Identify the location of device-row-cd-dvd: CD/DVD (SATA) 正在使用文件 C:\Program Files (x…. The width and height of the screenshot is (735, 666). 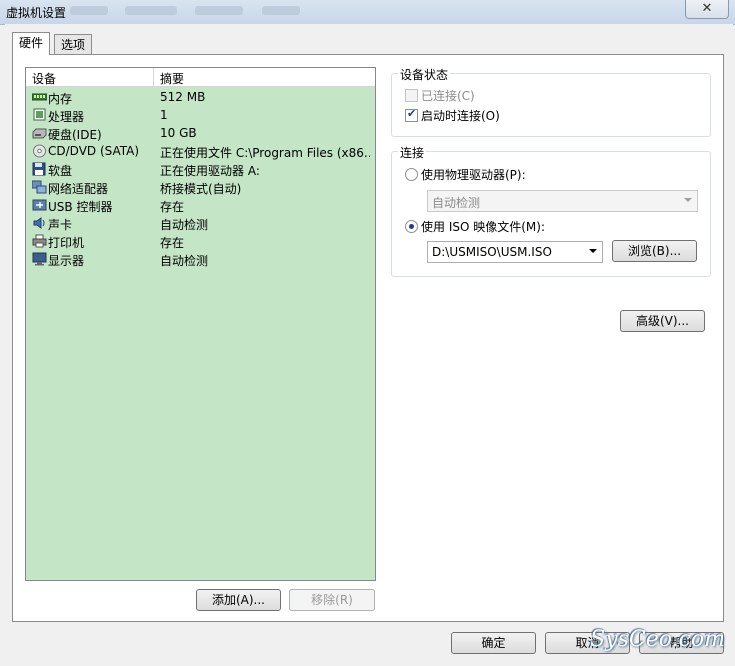
(200, 151).